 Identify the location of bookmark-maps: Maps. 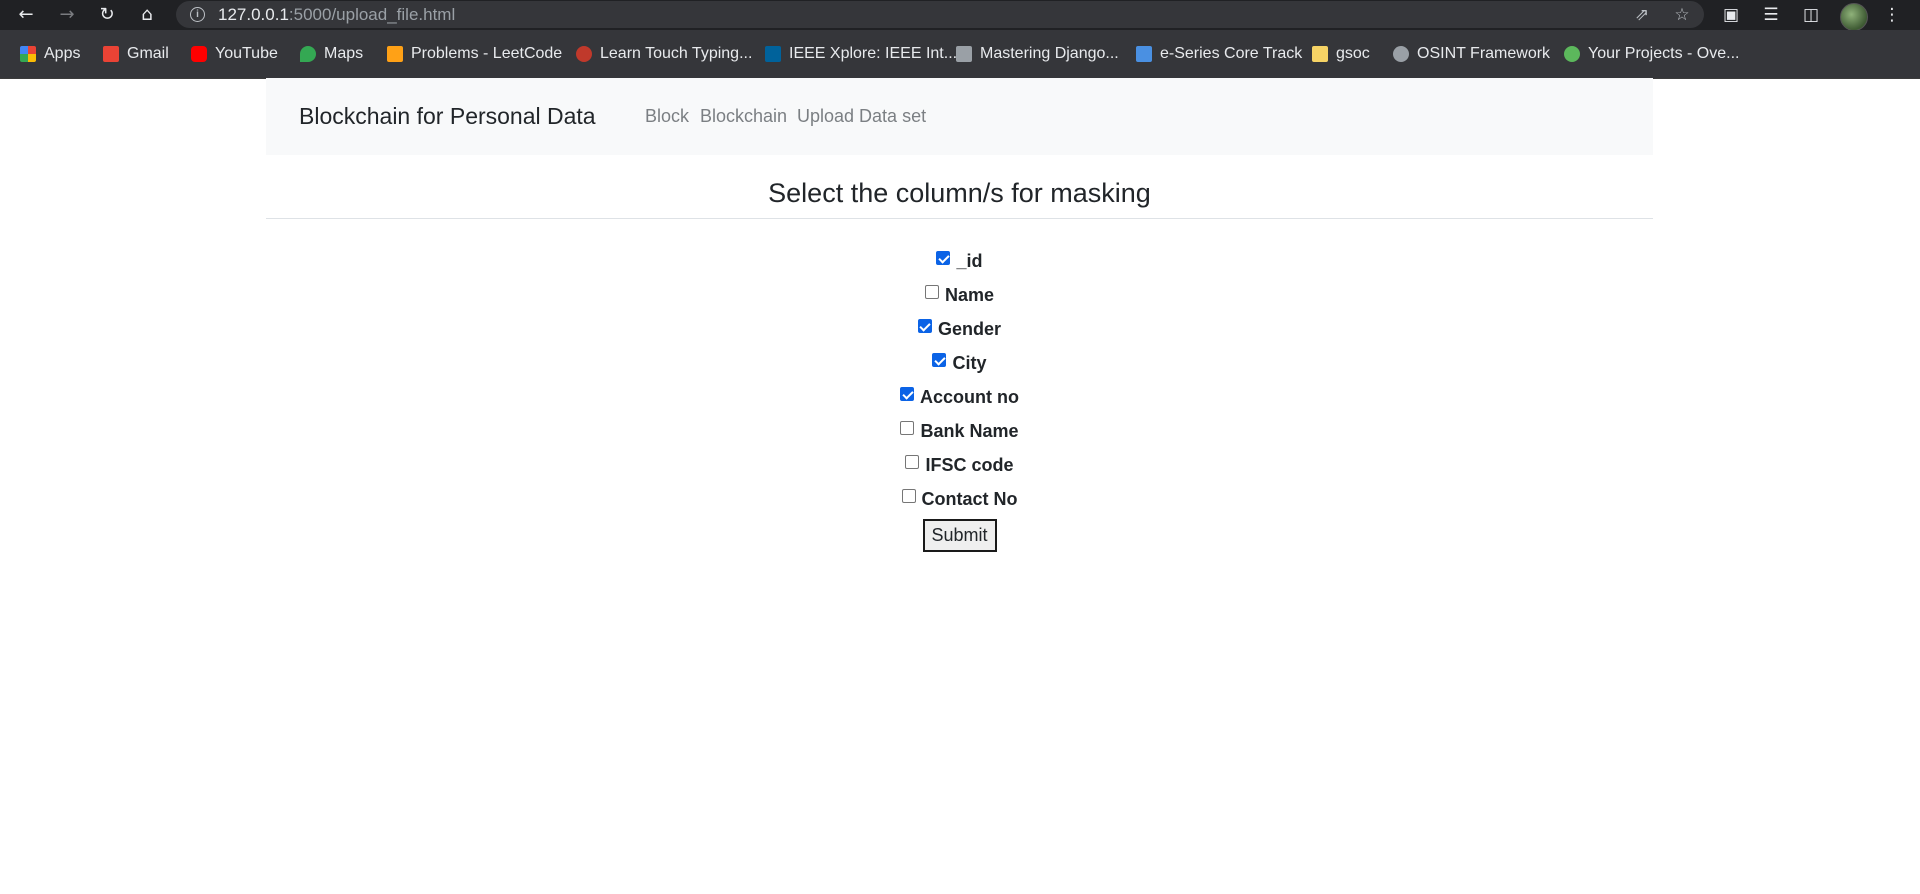
(331, 54).